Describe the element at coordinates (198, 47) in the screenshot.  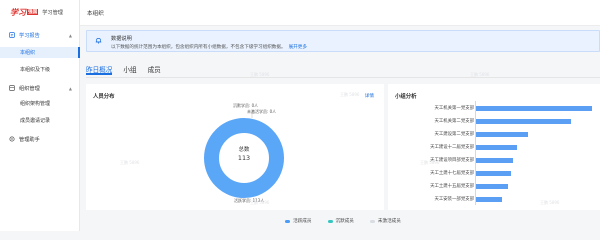
I see `notice-body-text: 以下数据的统计范围为本组织，包含组织内所有小组数据，不包含下级学习组织数据。` at that location.